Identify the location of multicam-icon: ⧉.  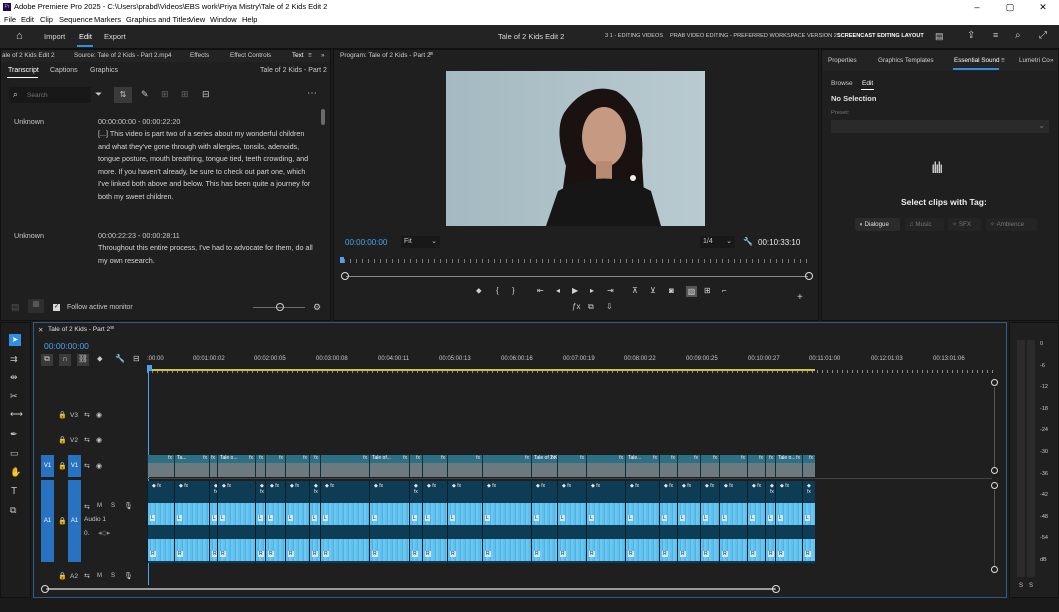
(591, 307).